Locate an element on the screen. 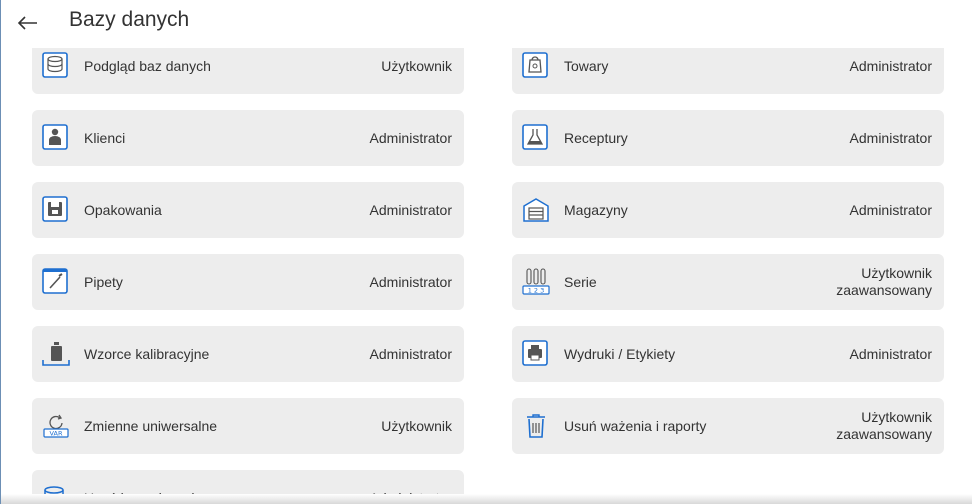 Image resolution: width=972 pixels, height=504 pixels. pipette-icon is located at coordinates (56, 281).